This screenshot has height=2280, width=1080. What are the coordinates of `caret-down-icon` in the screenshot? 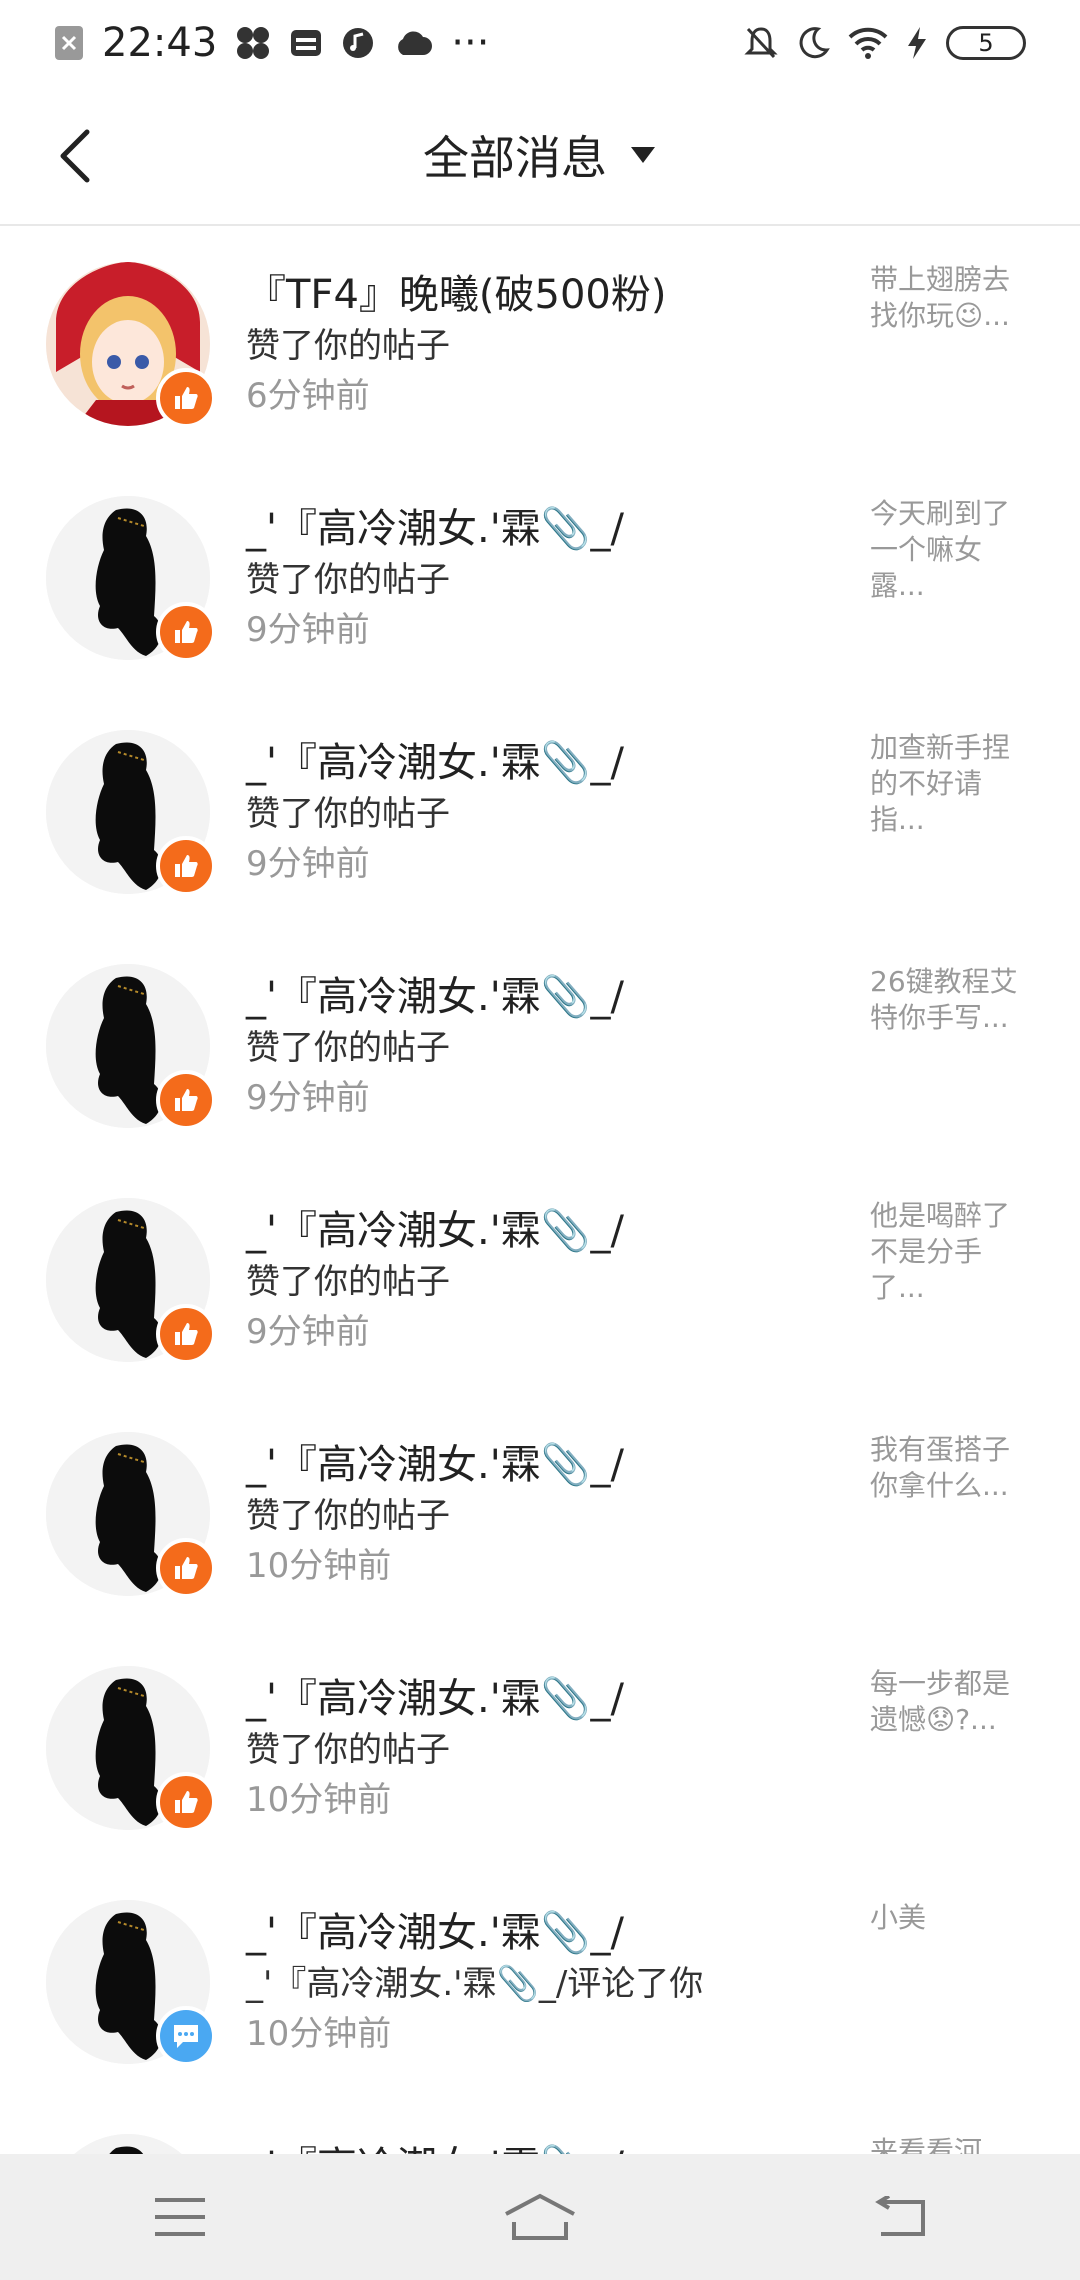 It's located at (643, 155).